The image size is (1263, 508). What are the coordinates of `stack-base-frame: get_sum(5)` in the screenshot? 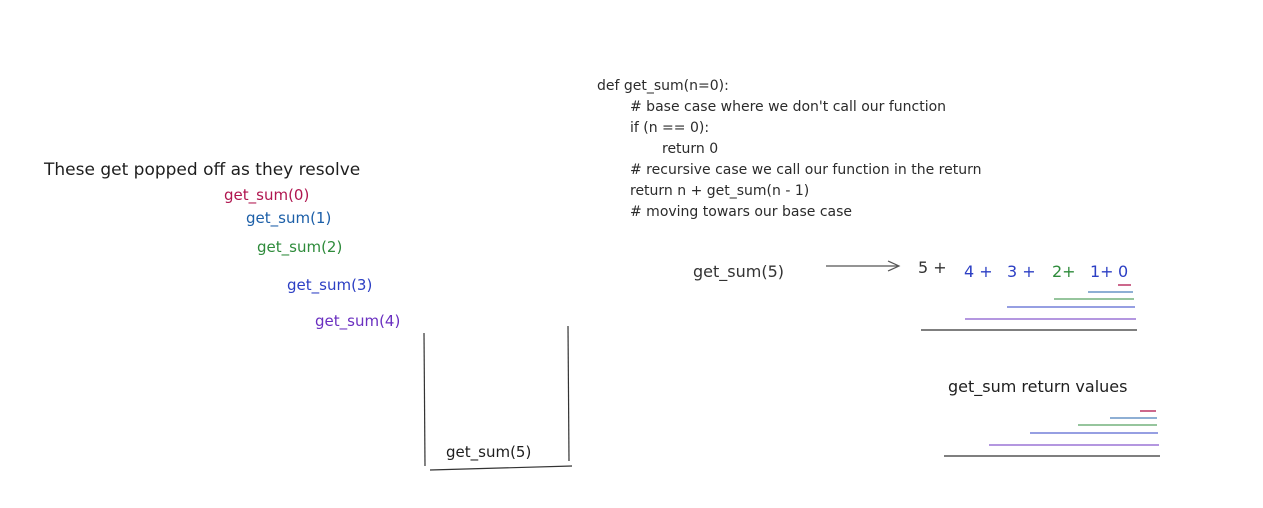 It's located at (489, 452).